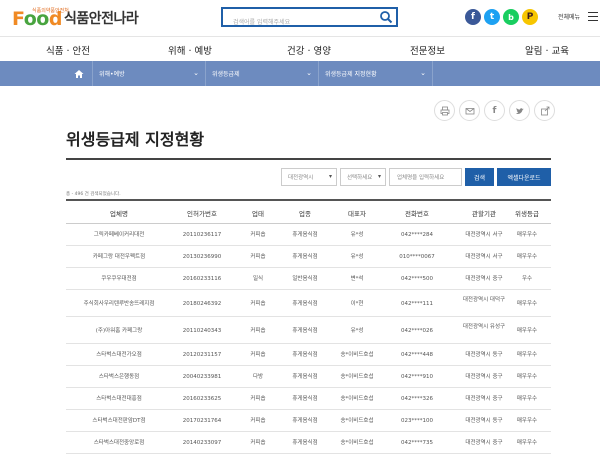 This screenshot has width=600, height=457. What do you see at coordinates (68, 50) in the screenshot?
I see `nav-food-safety: 식품 · 안전` at bounding box center [68, 50].